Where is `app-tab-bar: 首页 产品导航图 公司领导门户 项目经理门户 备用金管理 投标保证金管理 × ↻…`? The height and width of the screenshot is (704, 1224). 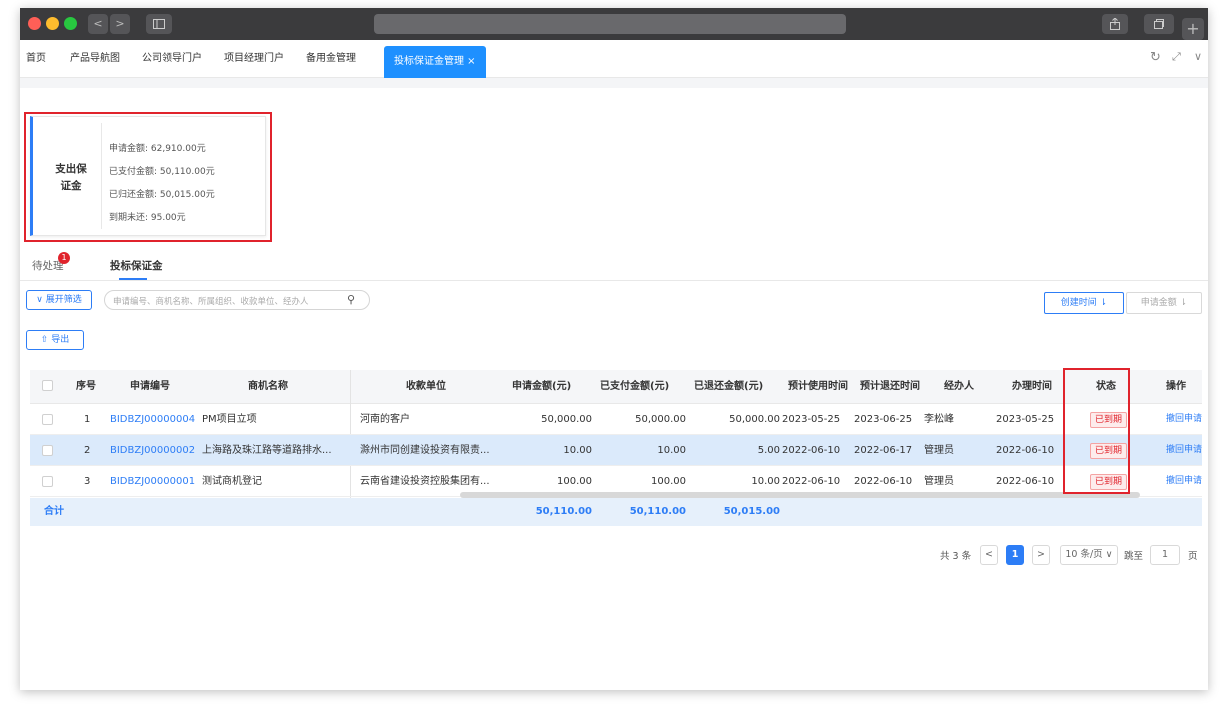 app-tab-bar: 首页 产品导航图 公司领导门户 项目经理门户 备用金管理 投标保证金管理 × ↻… is located at coordinates (614, 59).